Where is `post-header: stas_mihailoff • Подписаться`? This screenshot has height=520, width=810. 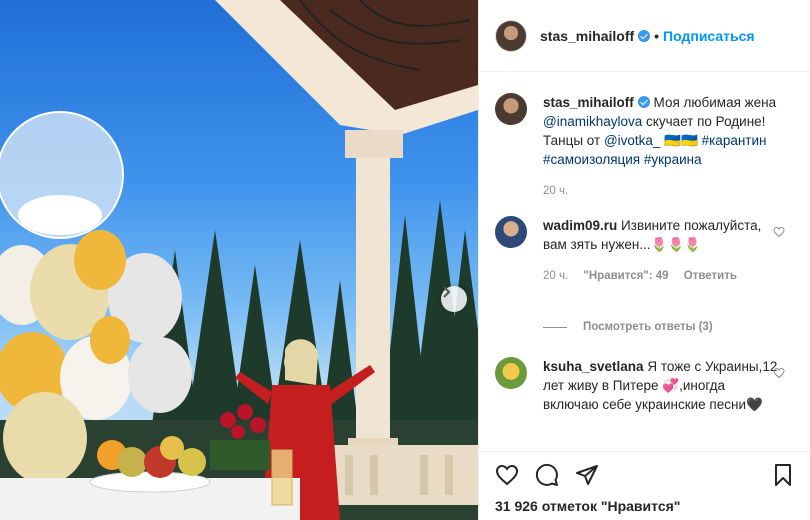 post-header: stas_mihailoff • Подписаться is located at coordinates (644, 36).